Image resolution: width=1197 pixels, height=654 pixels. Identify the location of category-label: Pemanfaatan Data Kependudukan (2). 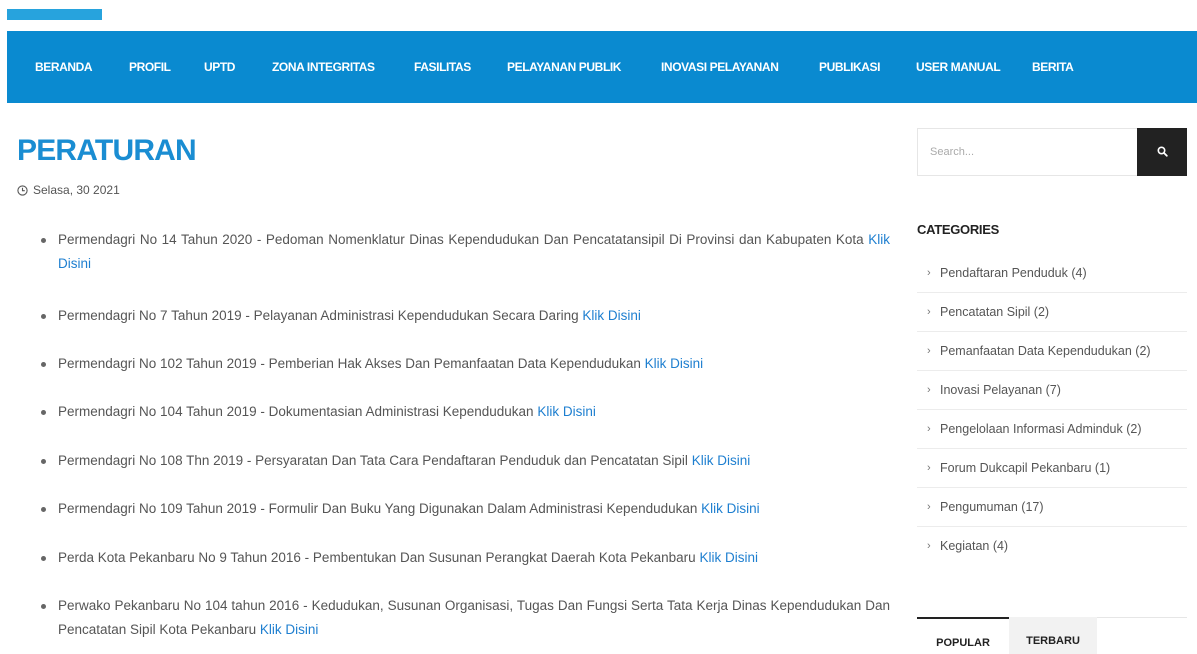
(1045, 351).